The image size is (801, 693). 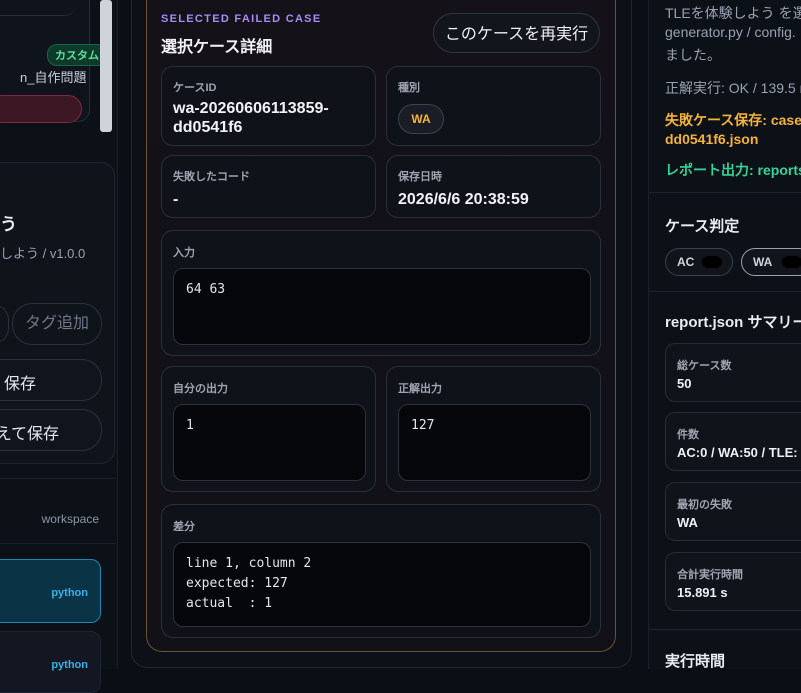 I want to click on summary-item: 最初の失敗 WA, so click(x=733, y=511).